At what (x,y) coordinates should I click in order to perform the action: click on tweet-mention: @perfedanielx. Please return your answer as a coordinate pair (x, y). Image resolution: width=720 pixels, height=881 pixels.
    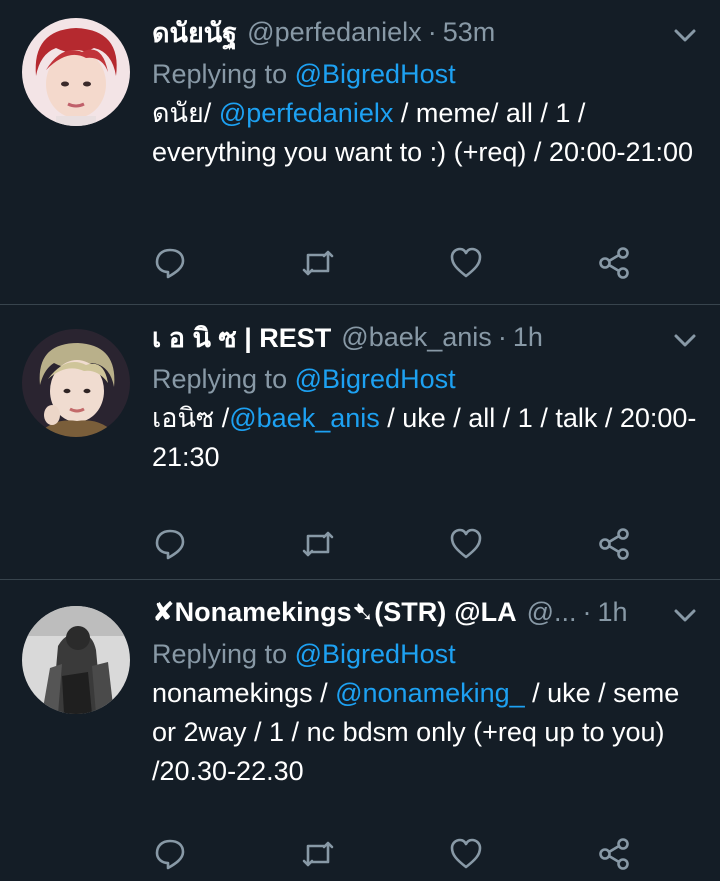
    Looking at the image, I should click on (306, 113).